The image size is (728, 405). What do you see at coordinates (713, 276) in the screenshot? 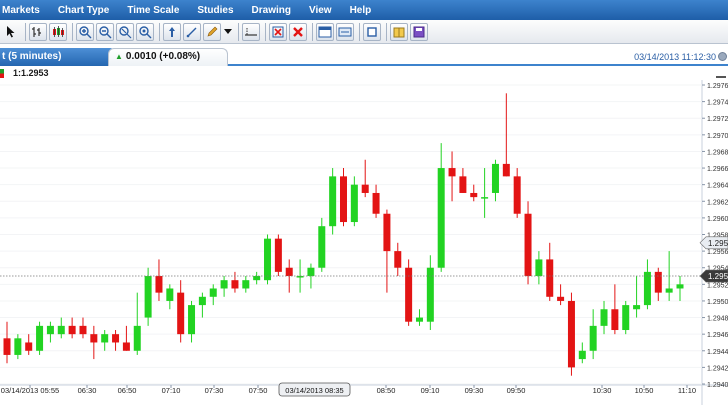
I see `current-price-label: 1.2953` at bounding box center [713, 276].